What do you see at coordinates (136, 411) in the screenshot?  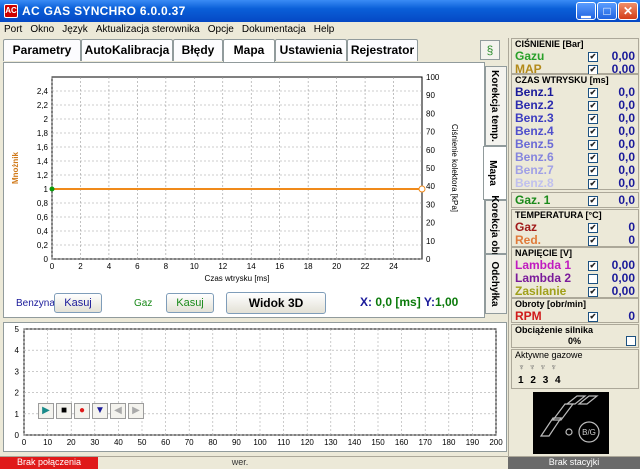 I see `next-button: ▶` at bounding box center [136, 411].